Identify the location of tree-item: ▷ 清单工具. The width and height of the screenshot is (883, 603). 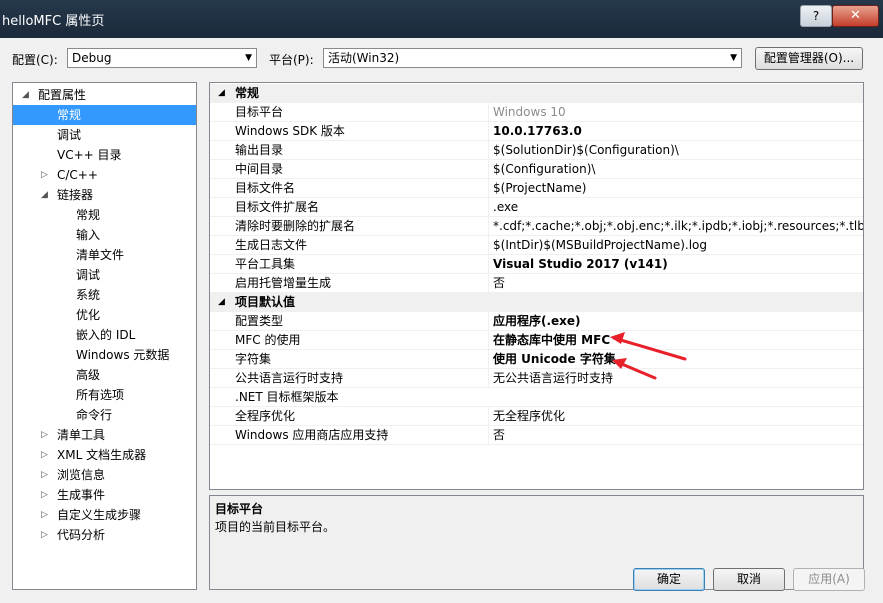
(104, 435).